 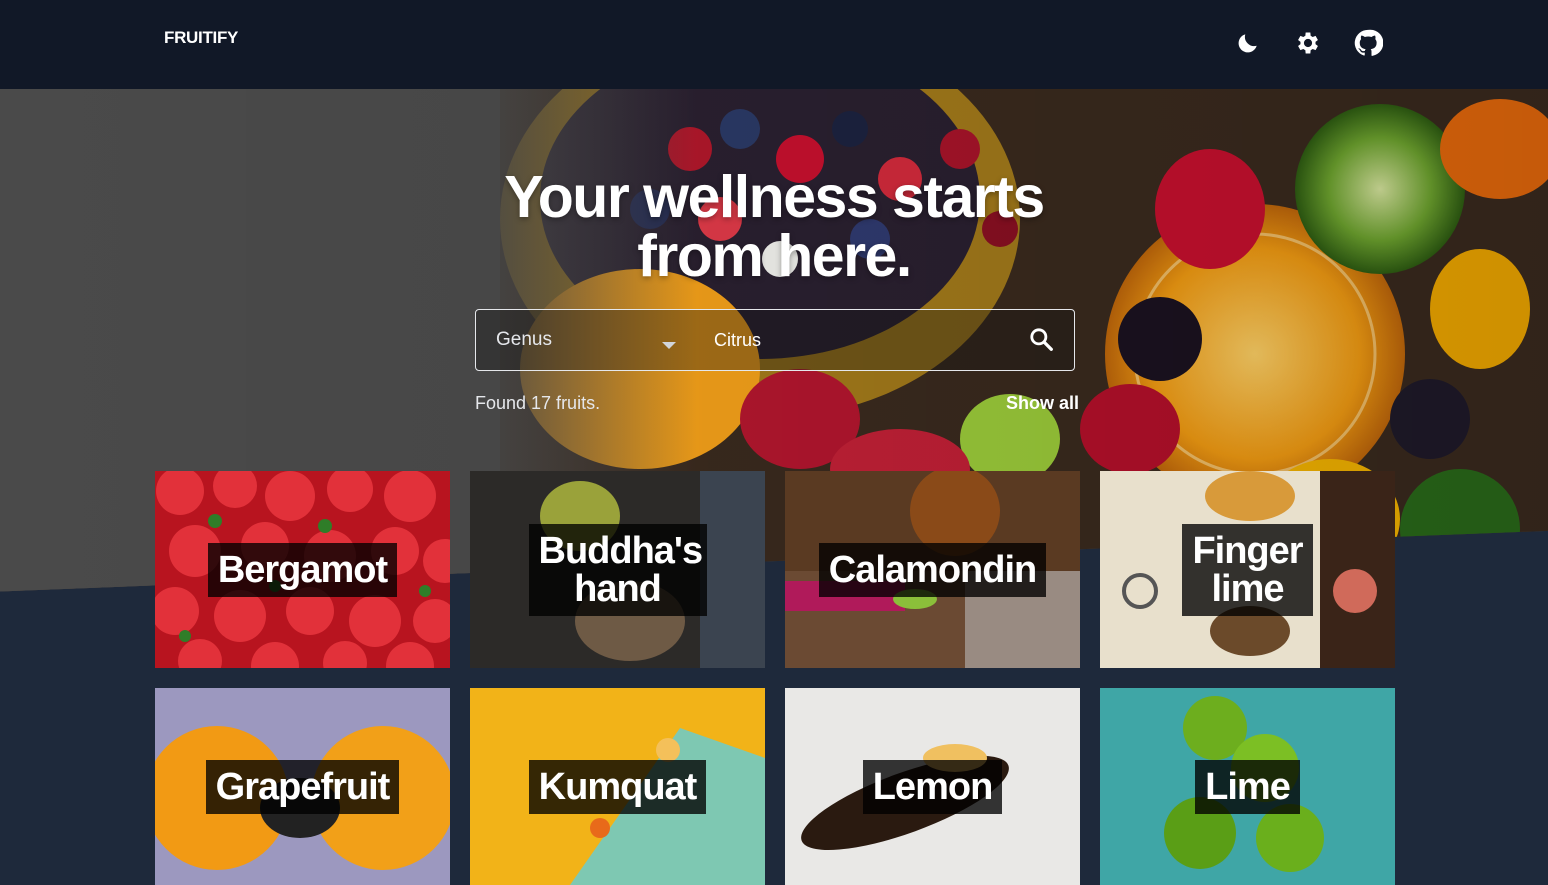 I want to click on fruit-card-buddhas-hand: Buddha's hand, so click(x=617, y=569).